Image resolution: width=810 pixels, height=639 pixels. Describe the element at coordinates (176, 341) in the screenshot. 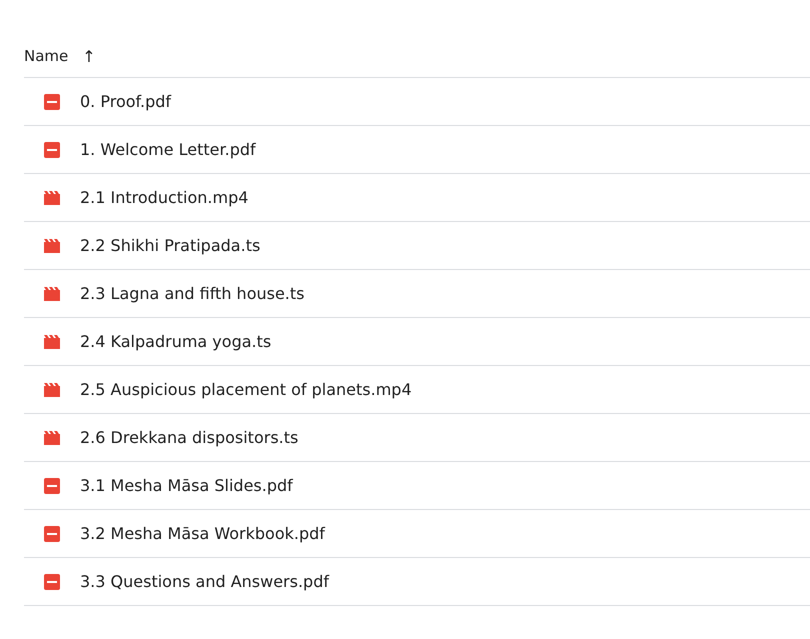

I see `file-name: 2.4 Kalpadruma yoga.ts` at that location.